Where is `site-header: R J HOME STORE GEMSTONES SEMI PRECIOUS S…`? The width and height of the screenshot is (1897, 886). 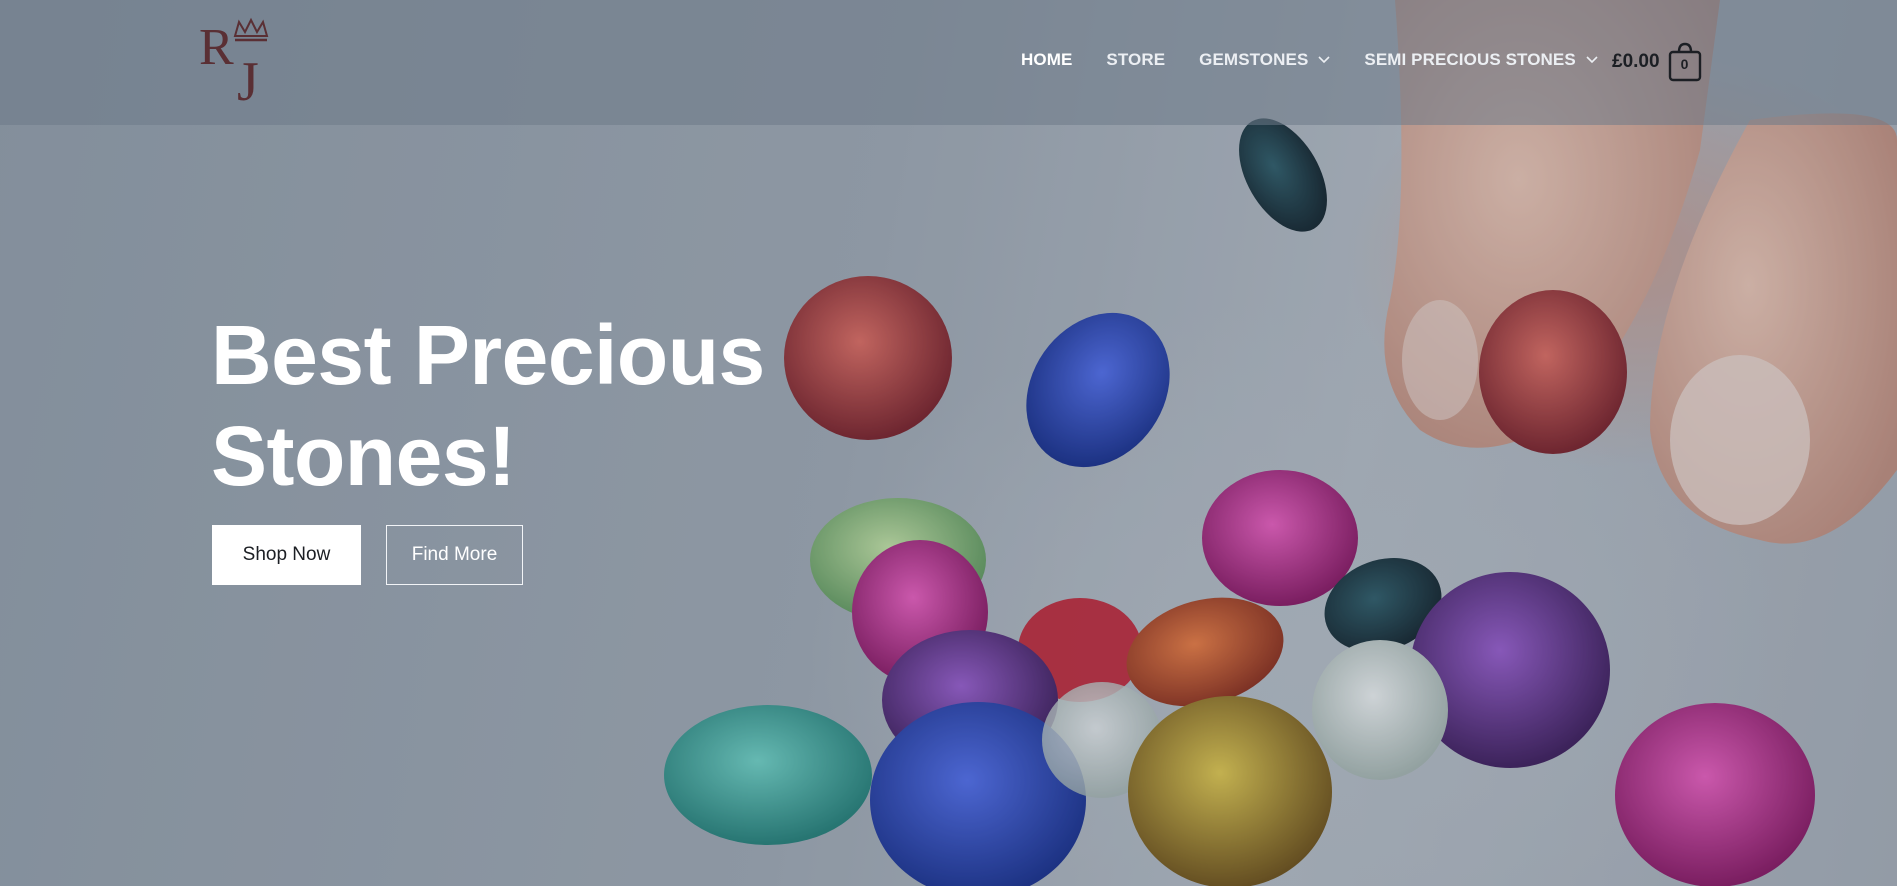
site-header: R J HOME STORE GEMSTONES SEMI PRECIOUS S… is located at coordinates (948, 62).